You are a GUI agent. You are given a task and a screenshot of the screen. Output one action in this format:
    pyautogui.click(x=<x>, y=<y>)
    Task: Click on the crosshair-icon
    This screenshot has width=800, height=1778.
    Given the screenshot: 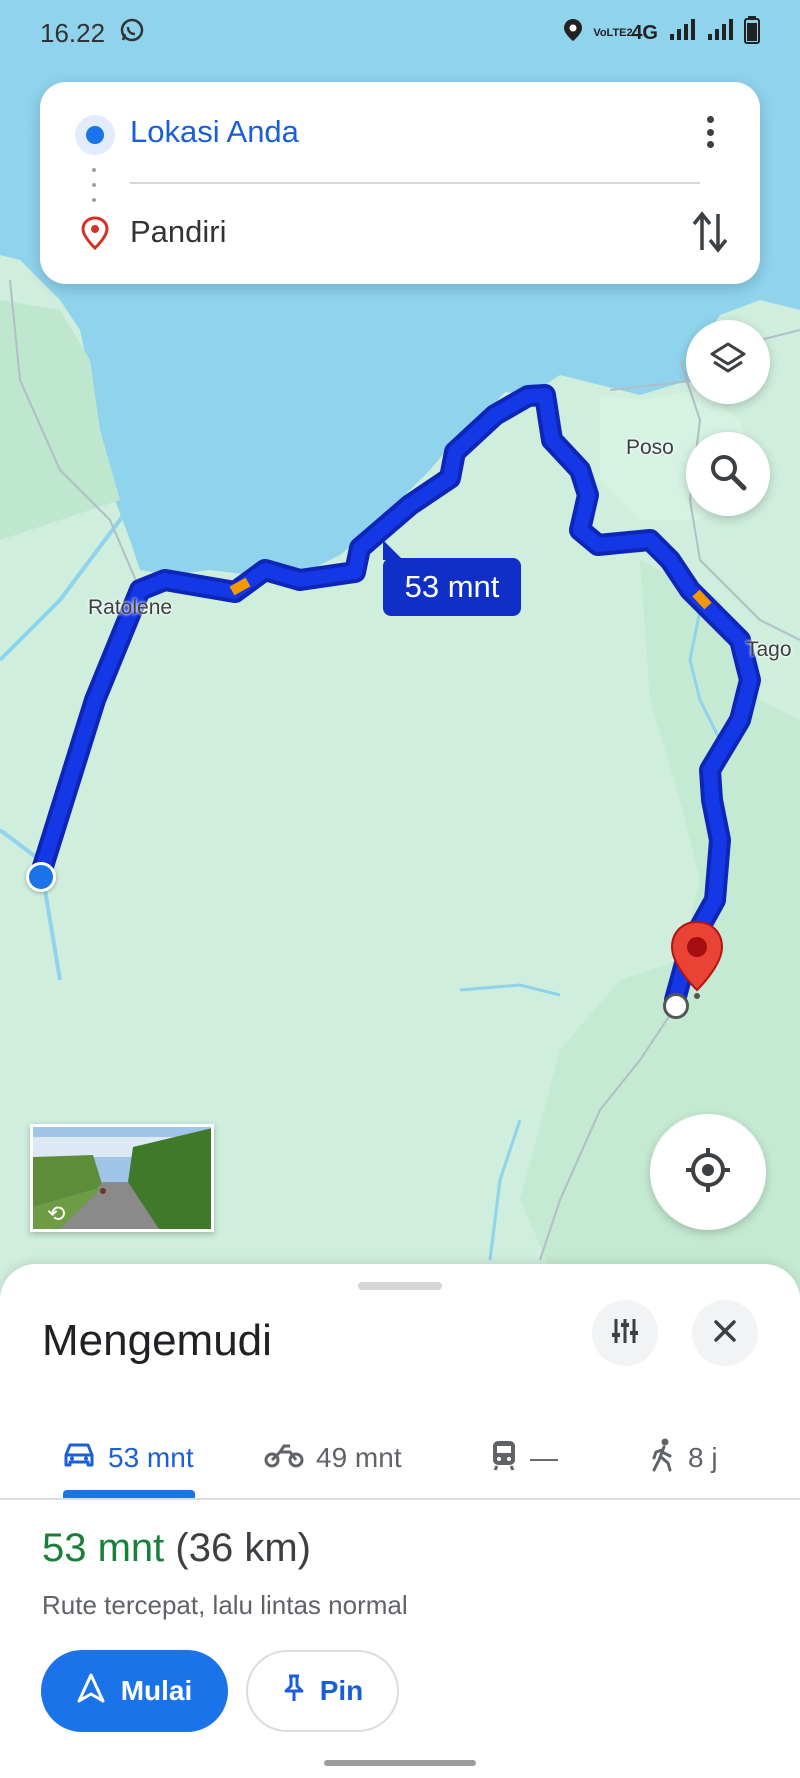 What is the action you would take?
    pyautogui.click(x=708, y=1172)
    